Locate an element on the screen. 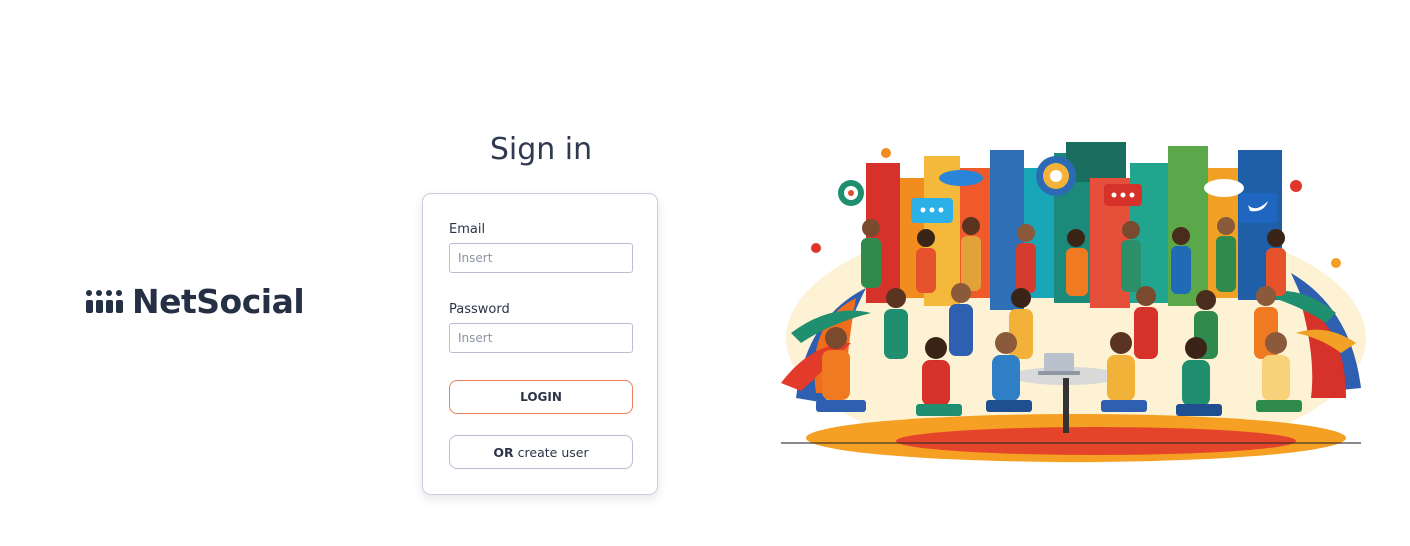 Image resolution: width=1410 pixels, height=546 pixels. email-label: Email is located at coordinates (467, 229).